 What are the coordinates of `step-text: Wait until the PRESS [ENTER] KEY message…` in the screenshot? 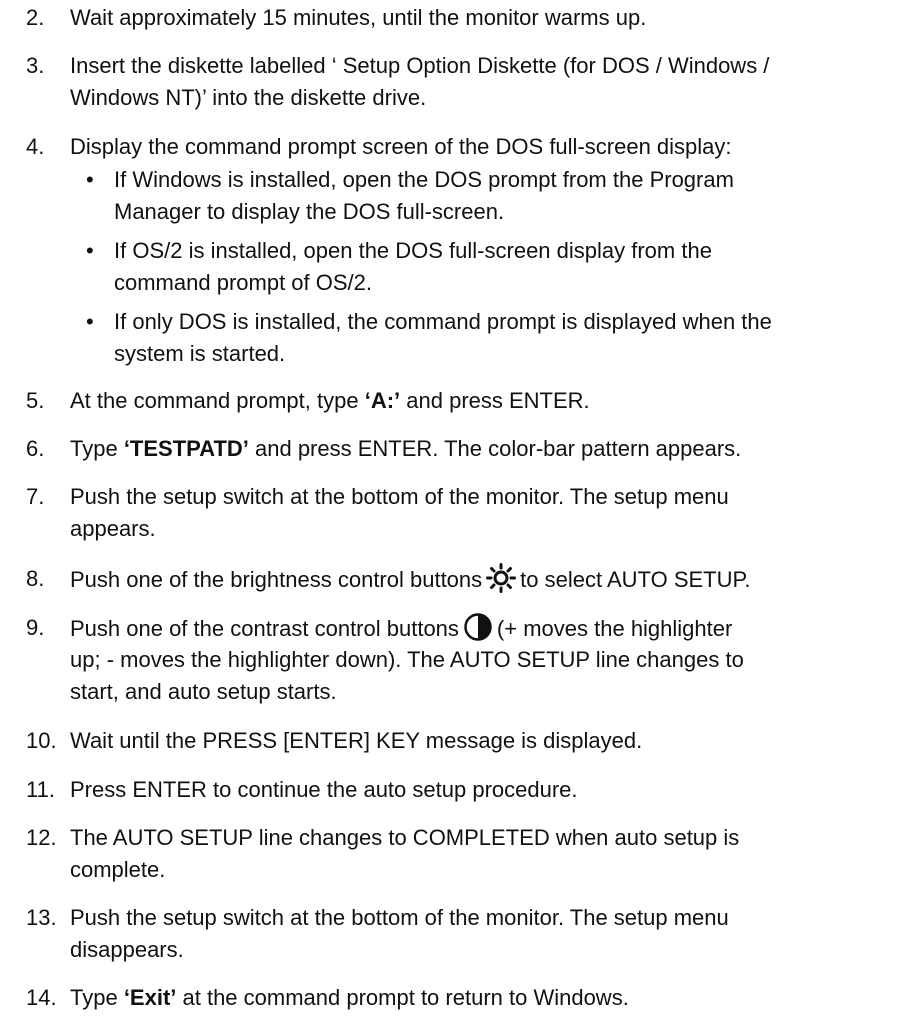 It's located at (356, 740).